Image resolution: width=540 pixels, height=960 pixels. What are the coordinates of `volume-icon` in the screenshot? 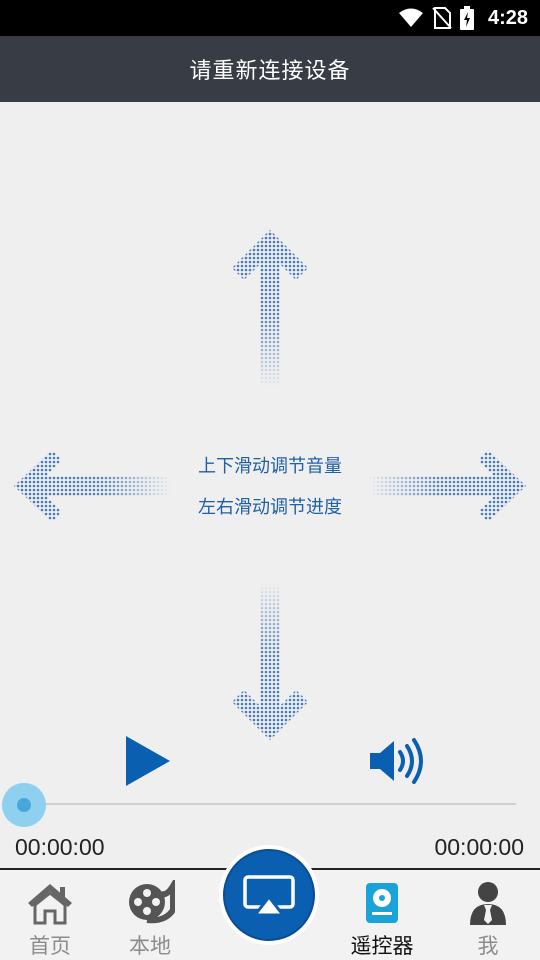 It's located at (396, 761).